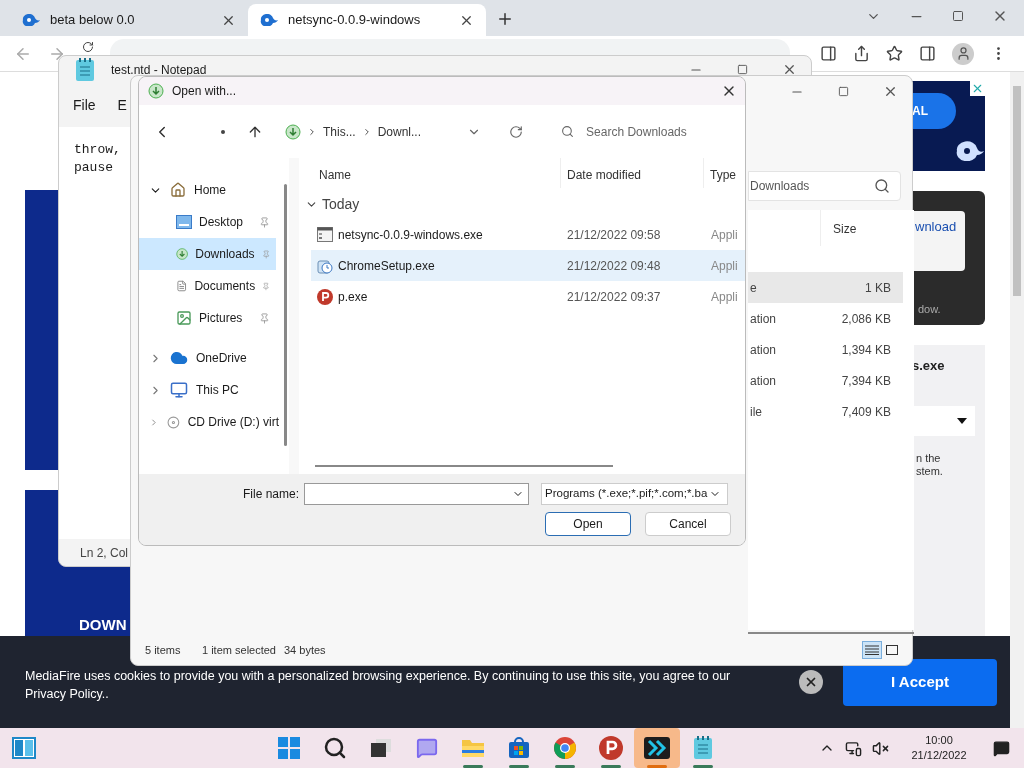 This screenshot has width=1024, height=768. Describe the element at coordinates (353, 297) in the screenshot. I see `file-name: p.exe` at that location.